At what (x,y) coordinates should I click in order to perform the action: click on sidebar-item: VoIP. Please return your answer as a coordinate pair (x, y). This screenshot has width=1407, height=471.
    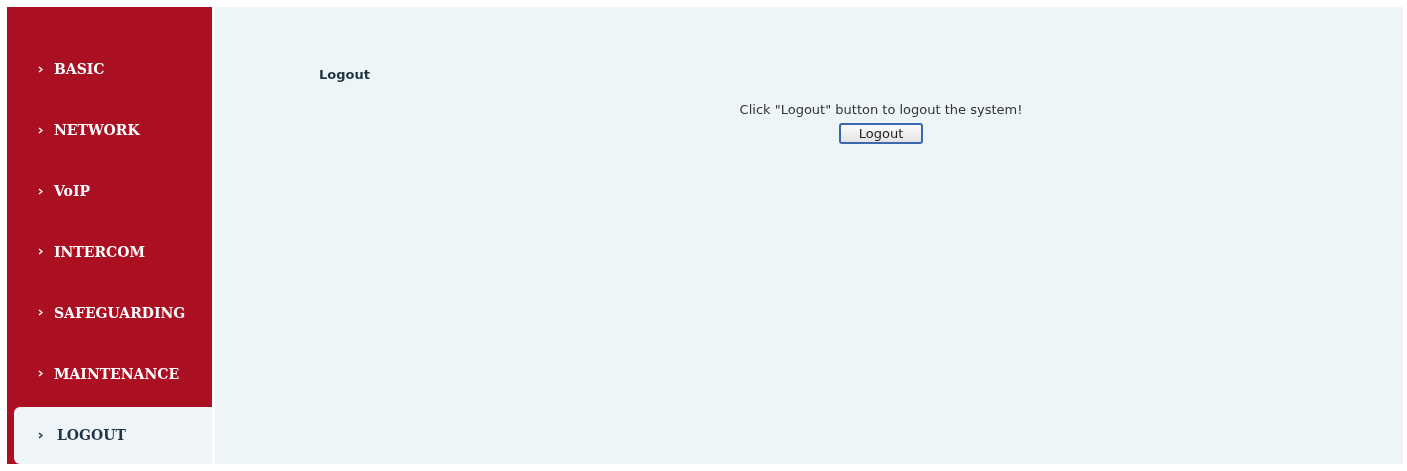
    Looking at the image, I should click on (109, 191).